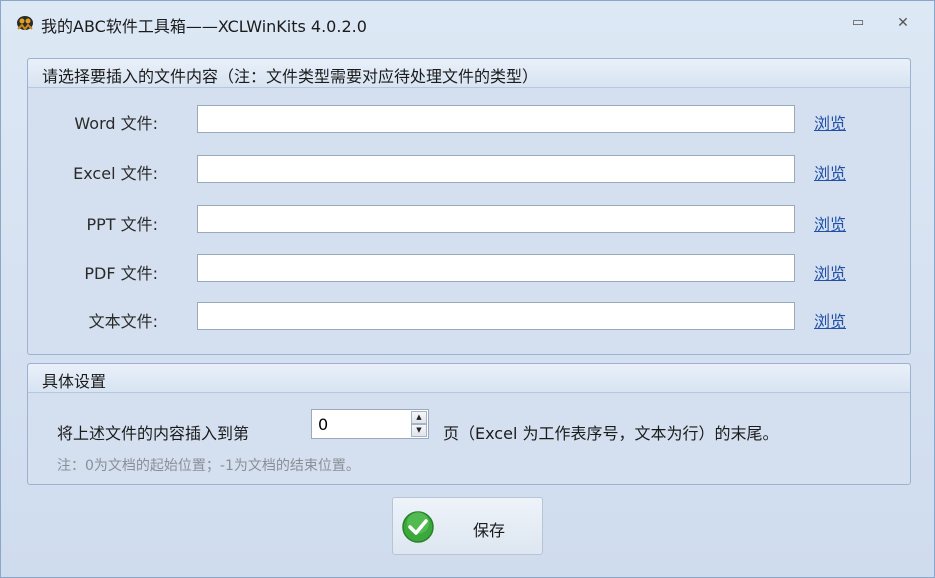 The width and height of the screenshot is (935, 578). I want to click on file-group-header: 请选择要插入的文件内容（注：文件类型需要对应待处理文件的类型）, so click(469, 73).